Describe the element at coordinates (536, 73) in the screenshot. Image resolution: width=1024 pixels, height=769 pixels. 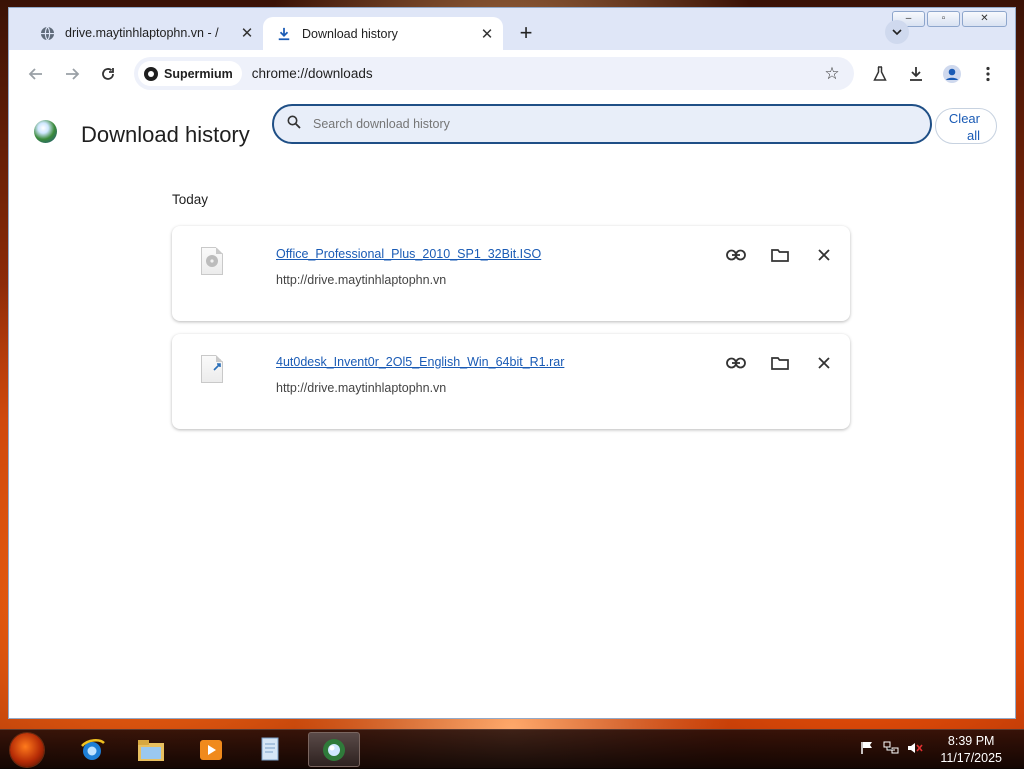
I see `url-text: chrome://downloads` at that location.